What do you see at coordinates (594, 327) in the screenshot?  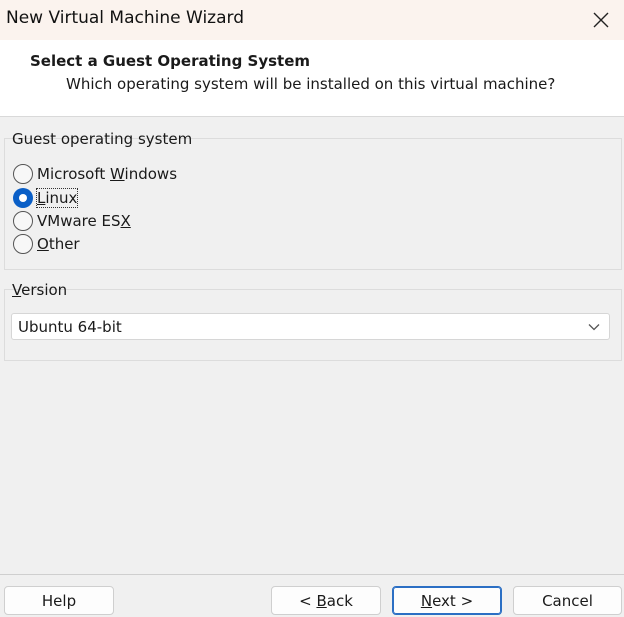 I see `chevron-down-icon` at bounding box center [594, 327].